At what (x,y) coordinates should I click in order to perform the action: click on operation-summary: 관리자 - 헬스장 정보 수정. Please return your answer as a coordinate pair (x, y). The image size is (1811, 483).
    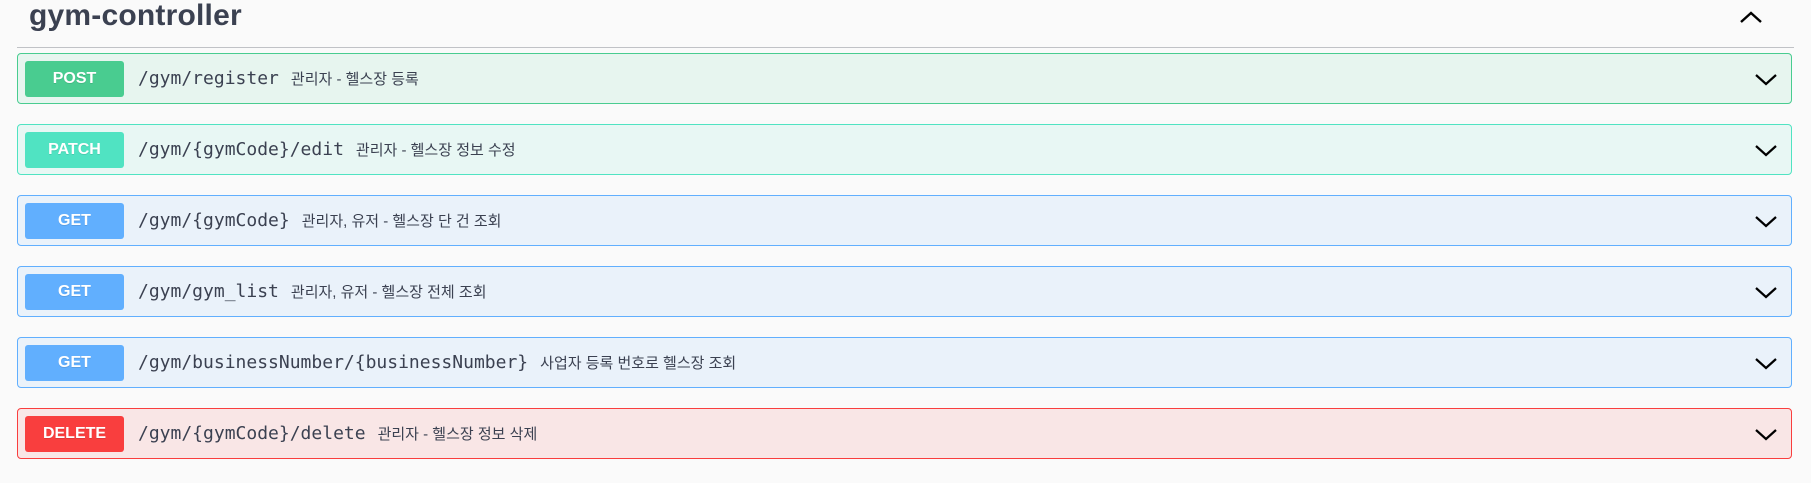
    Looking at the image, I should click on (435, 150).